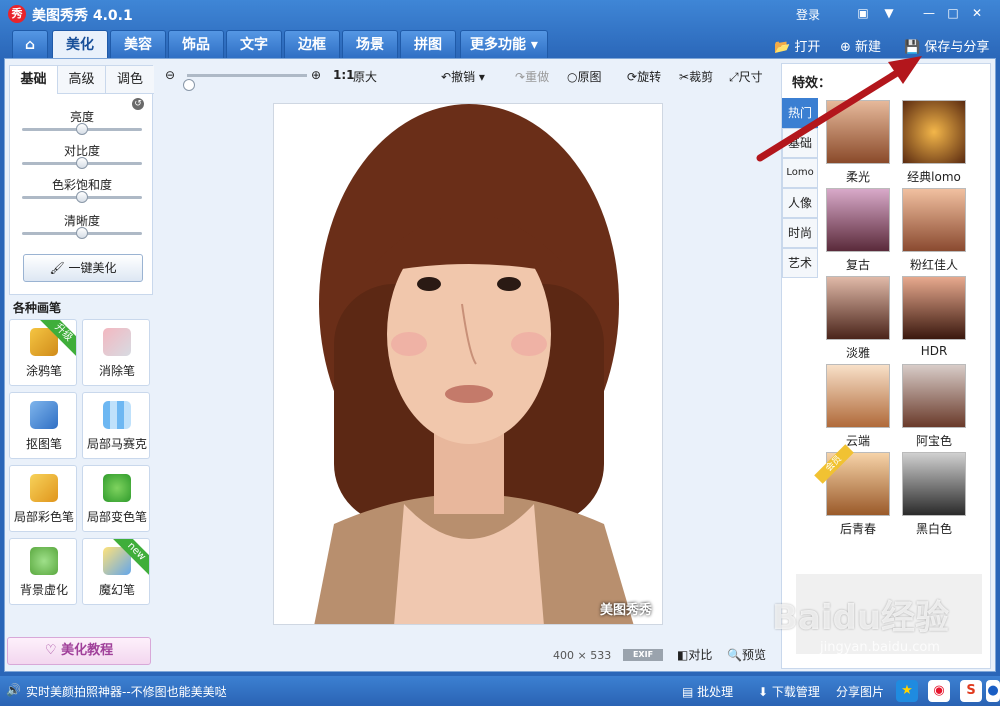 Image resolution: width=1000 pixels, height=706 pixels. Describe the element at coordinates (857, 177) in the screenshot. I see `effect-label: 柔光` at that location.